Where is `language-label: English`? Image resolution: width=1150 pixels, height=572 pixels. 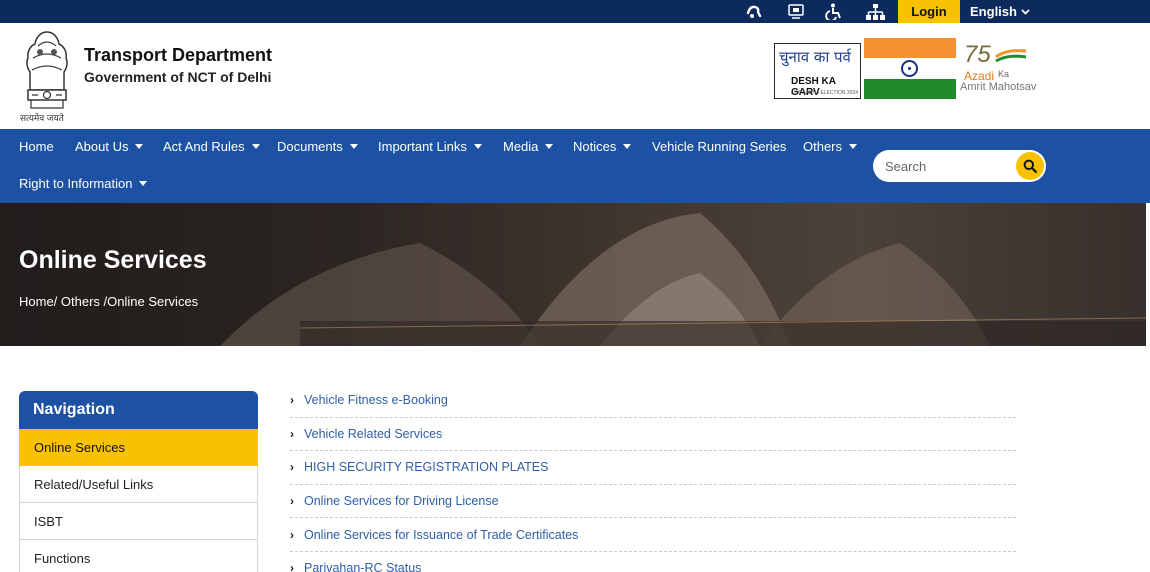
language-label: English is located at coordinates (993, 11).